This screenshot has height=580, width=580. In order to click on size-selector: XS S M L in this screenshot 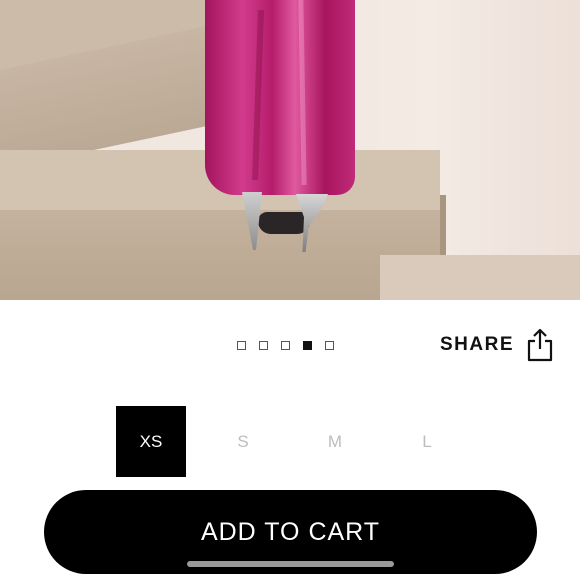, I will do `click(300, 441)`.